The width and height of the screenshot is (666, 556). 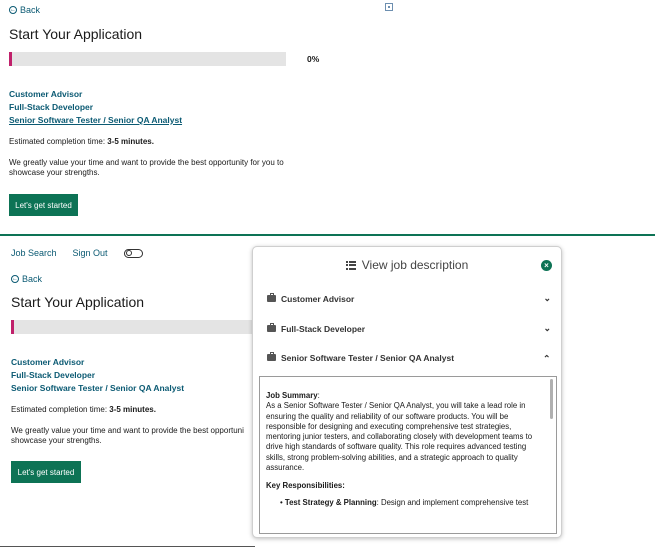 I want to click on accordion-item-customer-advisor: Customer Advisor ⌄, so click(x=409, y=298).